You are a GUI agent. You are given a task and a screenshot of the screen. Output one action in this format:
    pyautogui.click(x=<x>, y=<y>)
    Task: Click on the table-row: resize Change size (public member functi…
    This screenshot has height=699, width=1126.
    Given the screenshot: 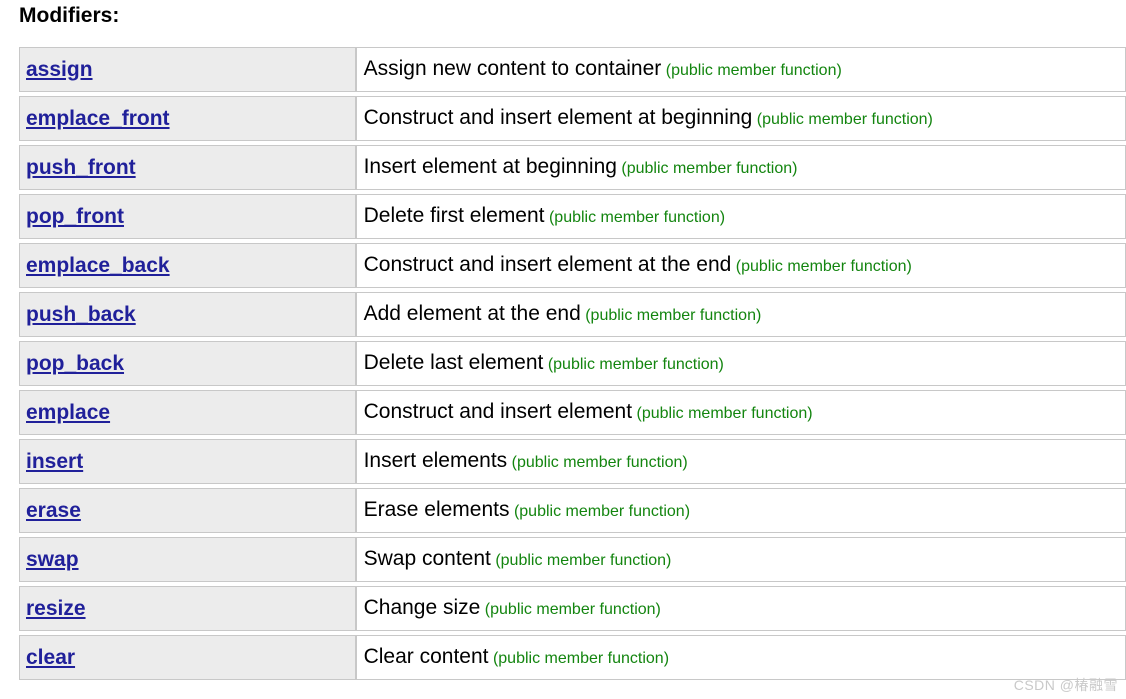 What is the action you would take?
    pyautogui.click(x=572, y=608)
    